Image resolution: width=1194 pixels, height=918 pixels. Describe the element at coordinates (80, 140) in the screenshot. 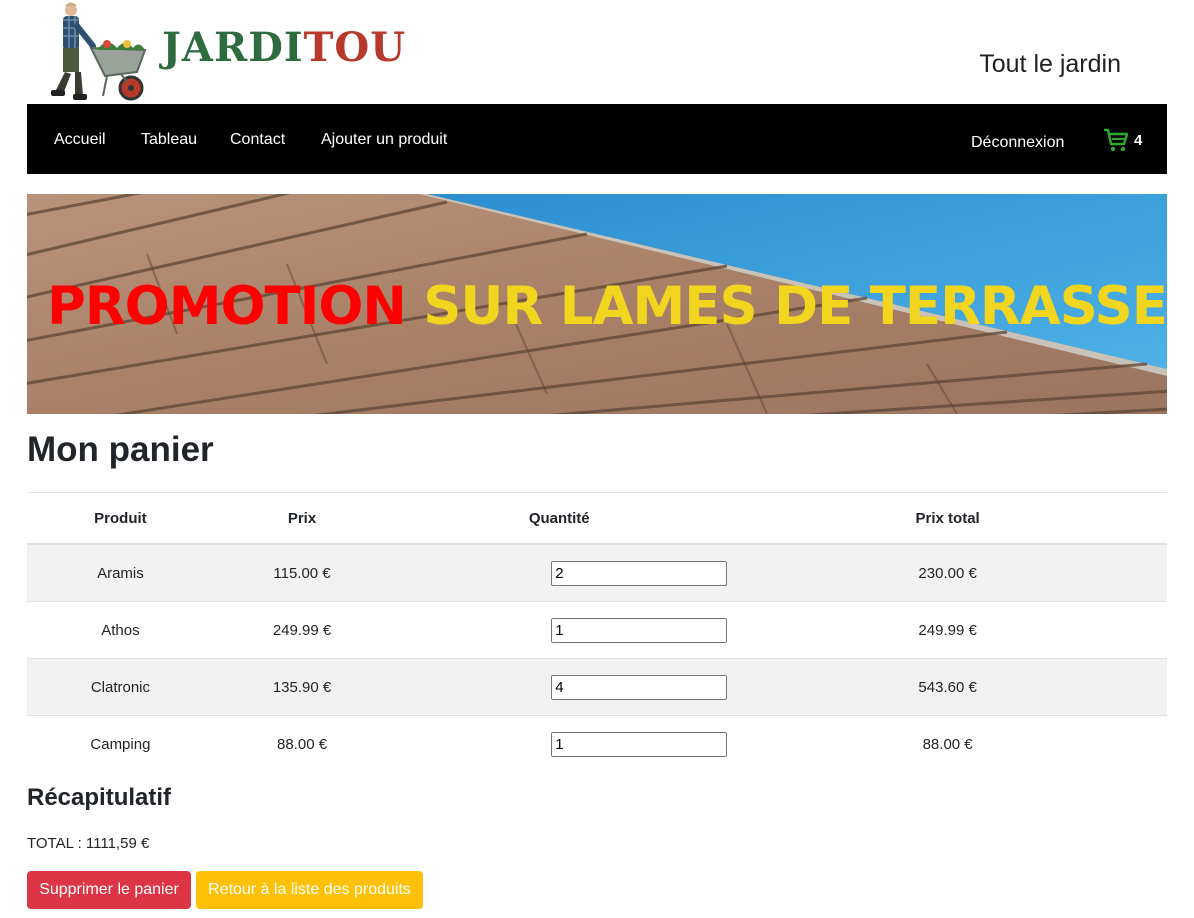

I see `nav-link-accueil: Accueil` at that location.